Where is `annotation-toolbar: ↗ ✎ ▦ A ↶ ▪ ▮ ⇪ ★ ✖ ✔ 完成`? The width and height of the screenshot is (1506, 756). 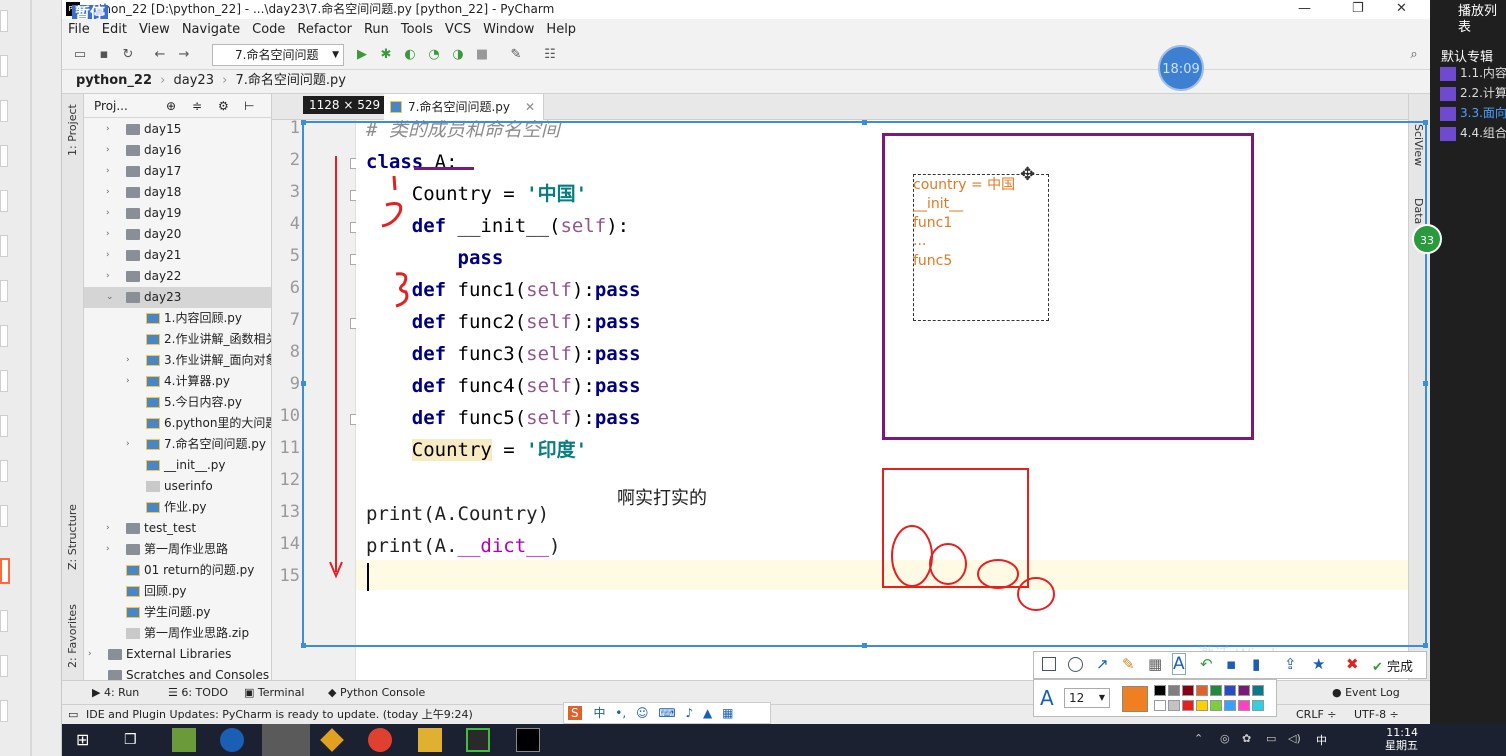
annotation-toolbar: ↗ ✎ ▦ A ↶ ▪ ▮ ⇪ ★ ✖ ✔ 完成 is located at coordinates (1230, 665).